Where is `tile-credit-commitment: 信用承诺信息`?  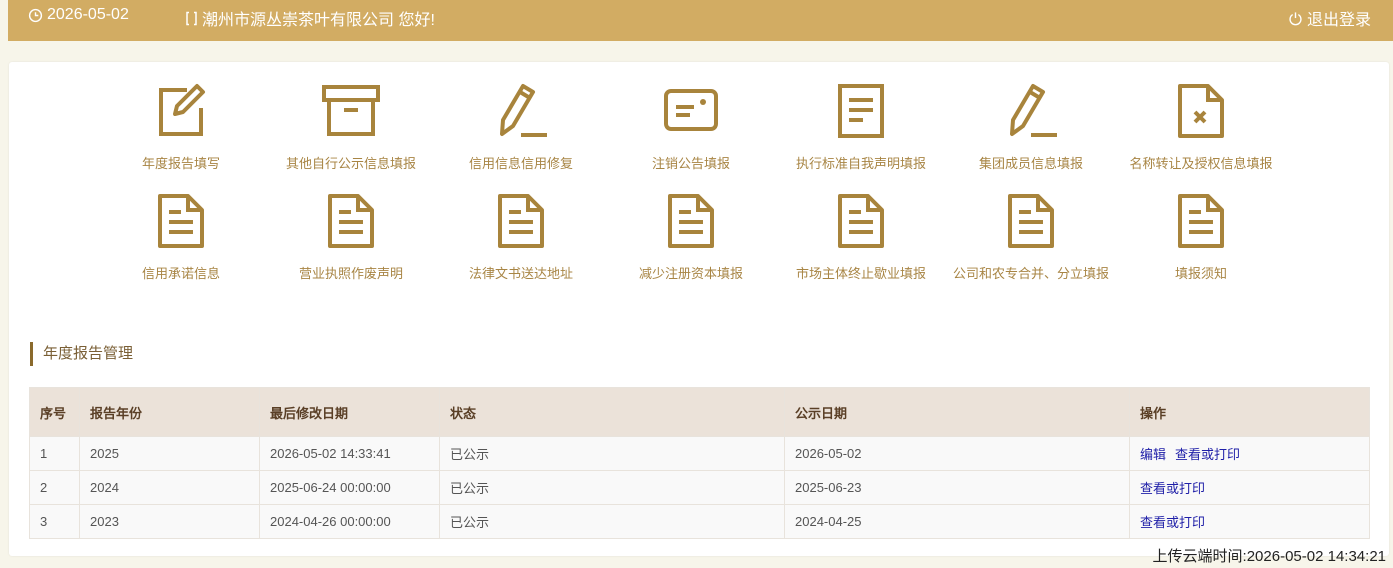 tile-credit-commitment: 信用承诺信息 is located at coordinates (181, 237).